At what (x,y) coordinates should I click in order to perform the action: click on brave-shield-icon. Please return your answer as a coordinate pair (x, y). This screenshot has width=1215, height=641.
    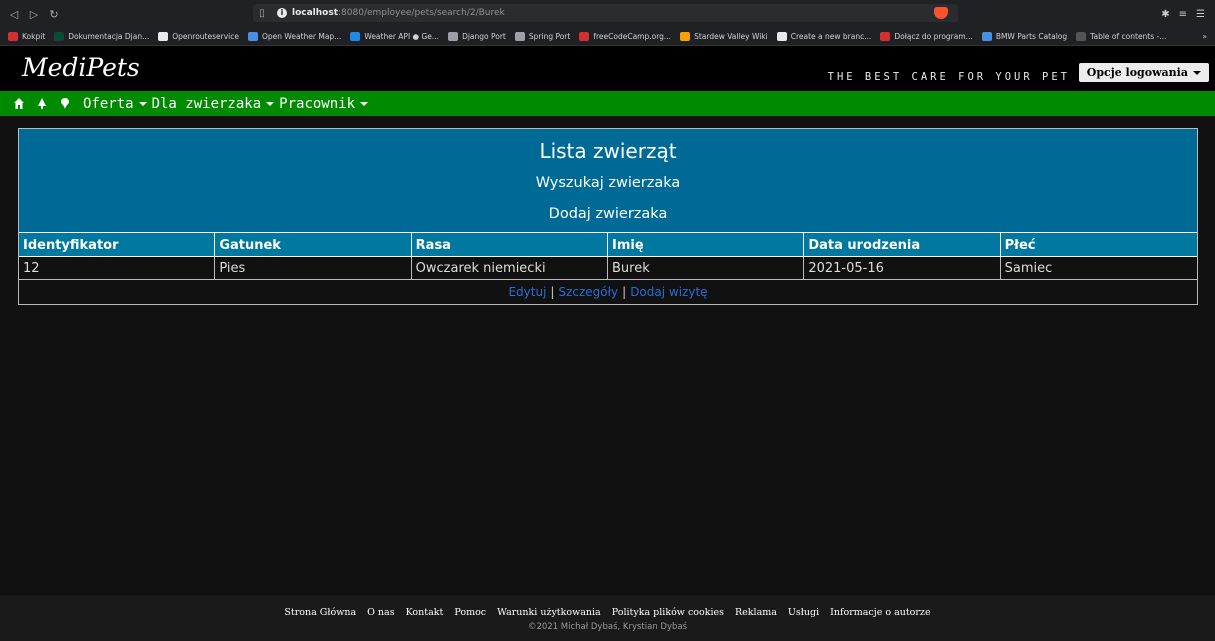
    Looking at the image, I should click on (941, 13).